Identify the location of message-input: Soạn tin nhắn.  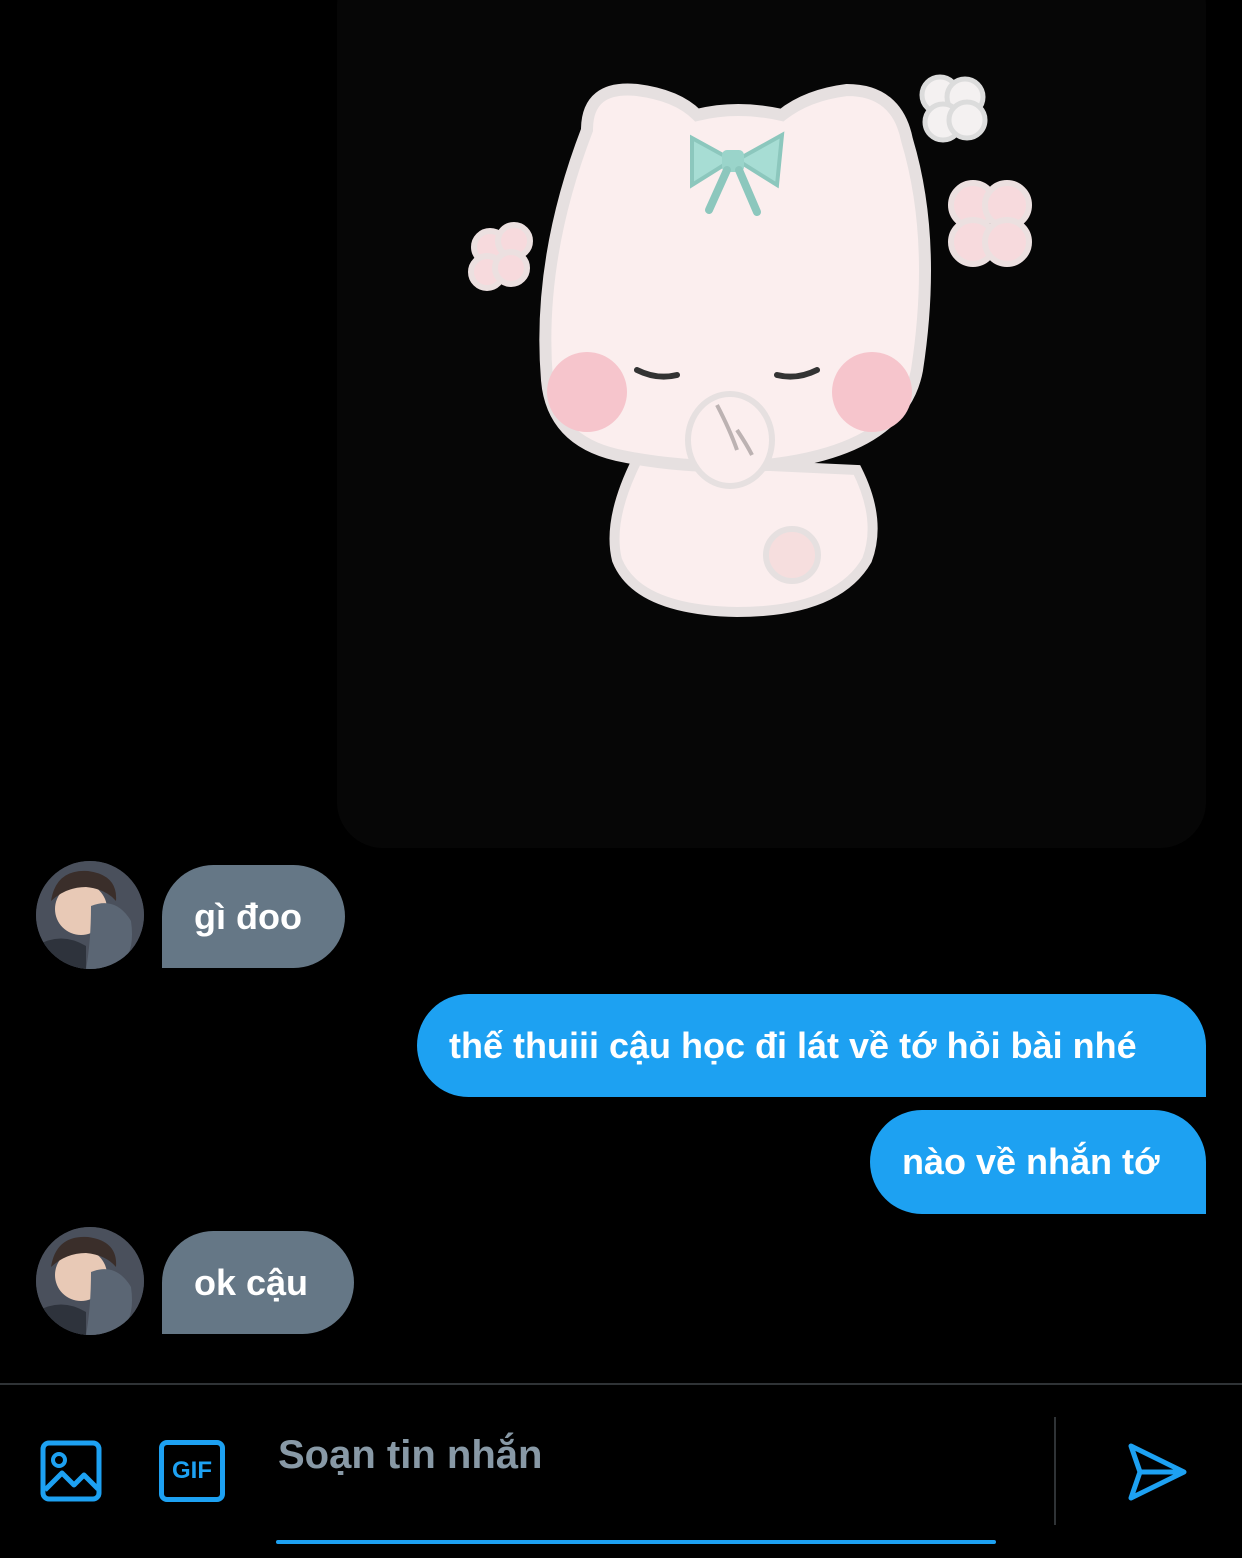
(410, 1455).